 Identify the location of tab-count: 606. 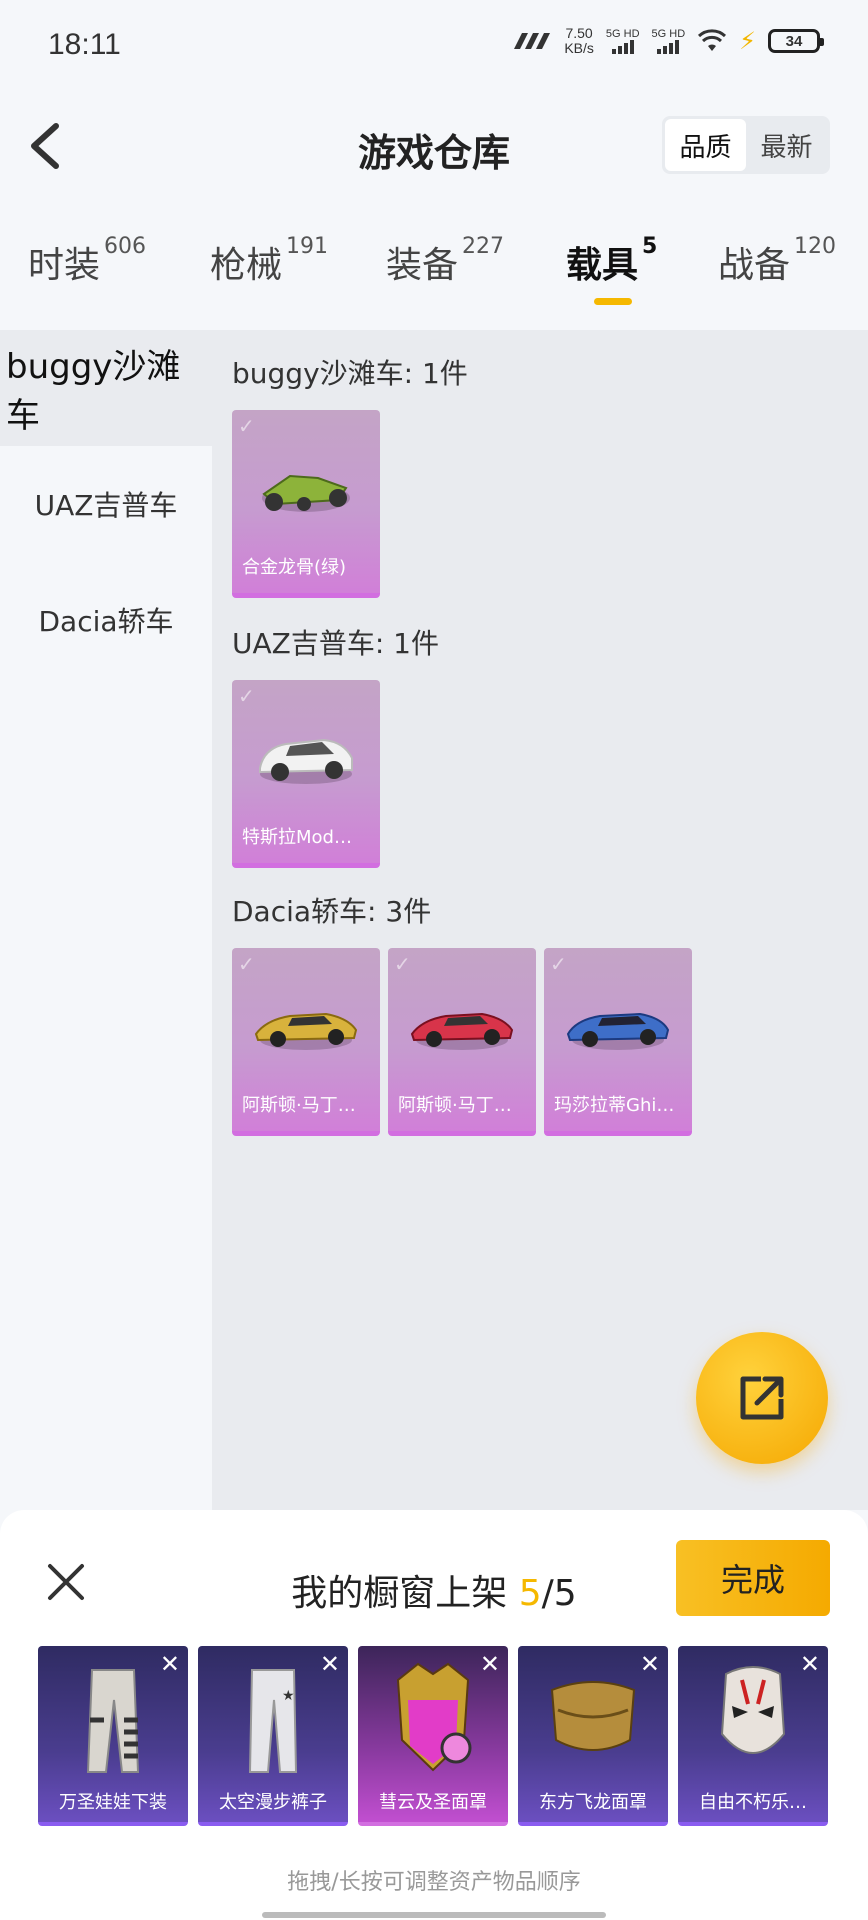
(125, 246).